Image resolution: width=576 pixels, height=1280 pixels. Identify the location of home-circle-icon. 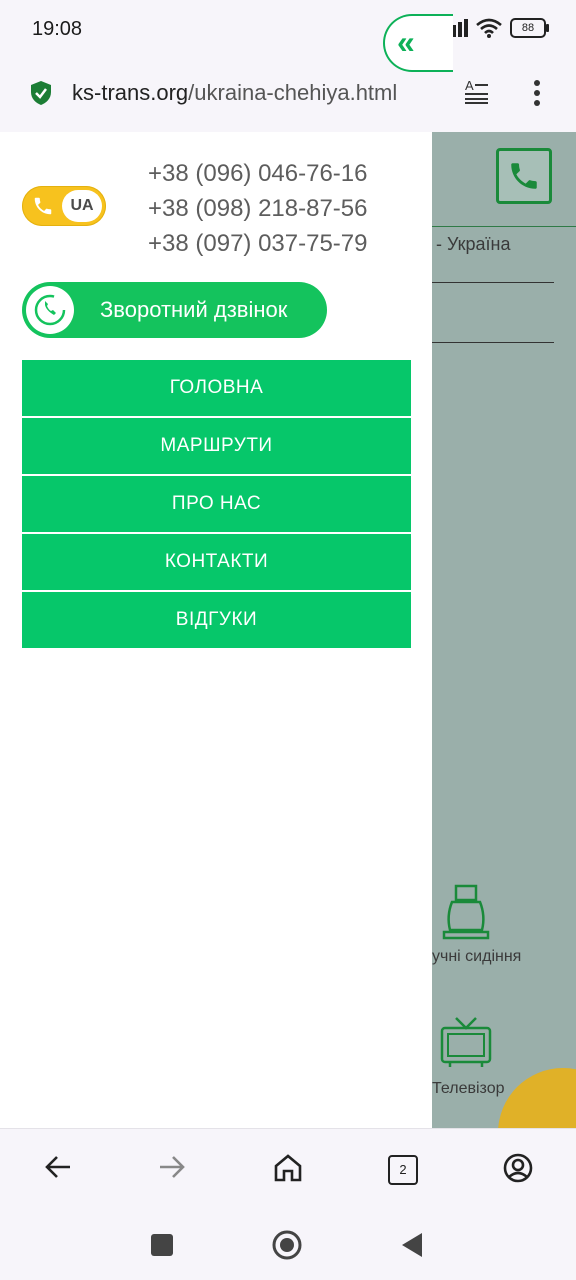
(287, 1245).